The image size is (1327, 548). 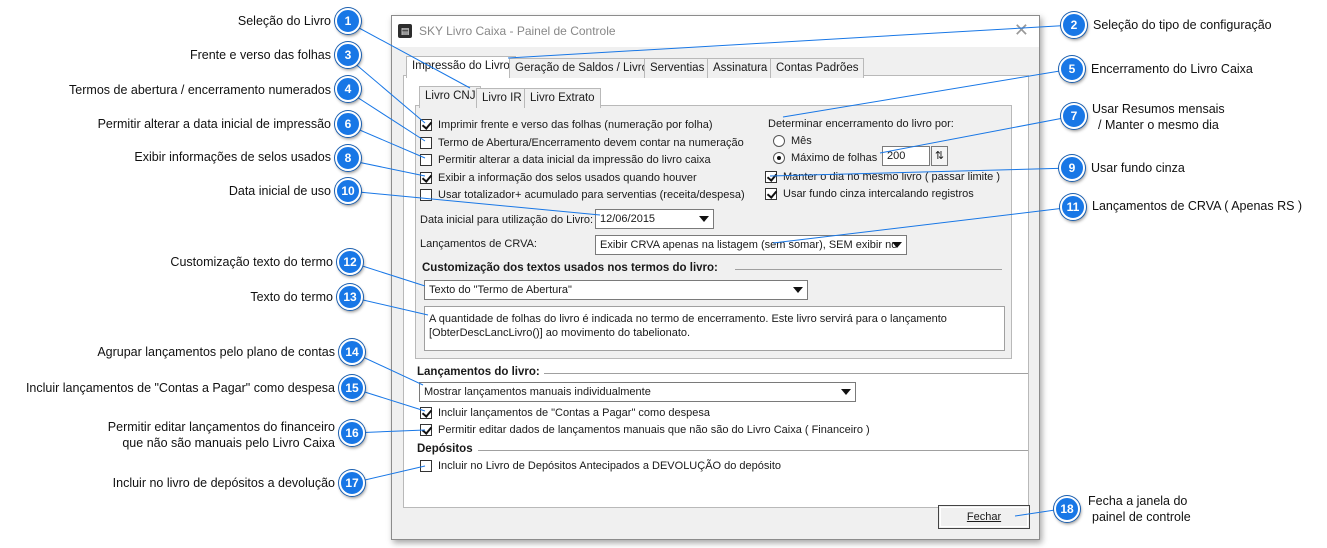 I want to click on callout-12-text: Customização texto do termo, so click(x=251, y=262).